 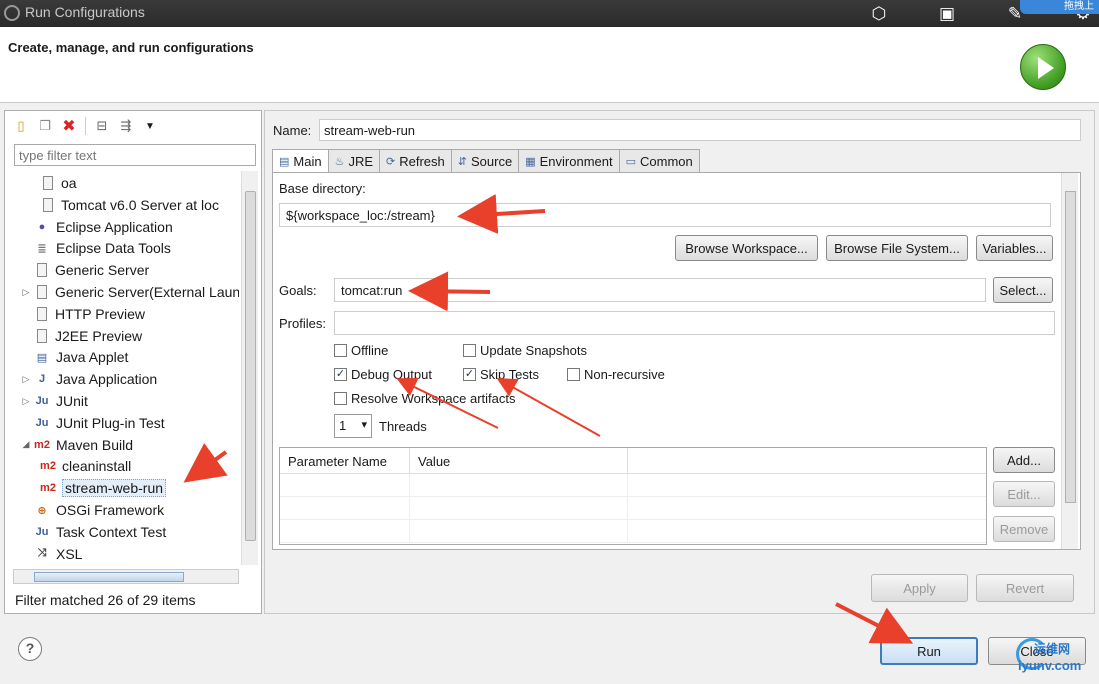 What do you see at coordinates (1059, 7) in the screenshot?
I see `upload-badge: 拖拽上` at bounding box center [1059, 7].